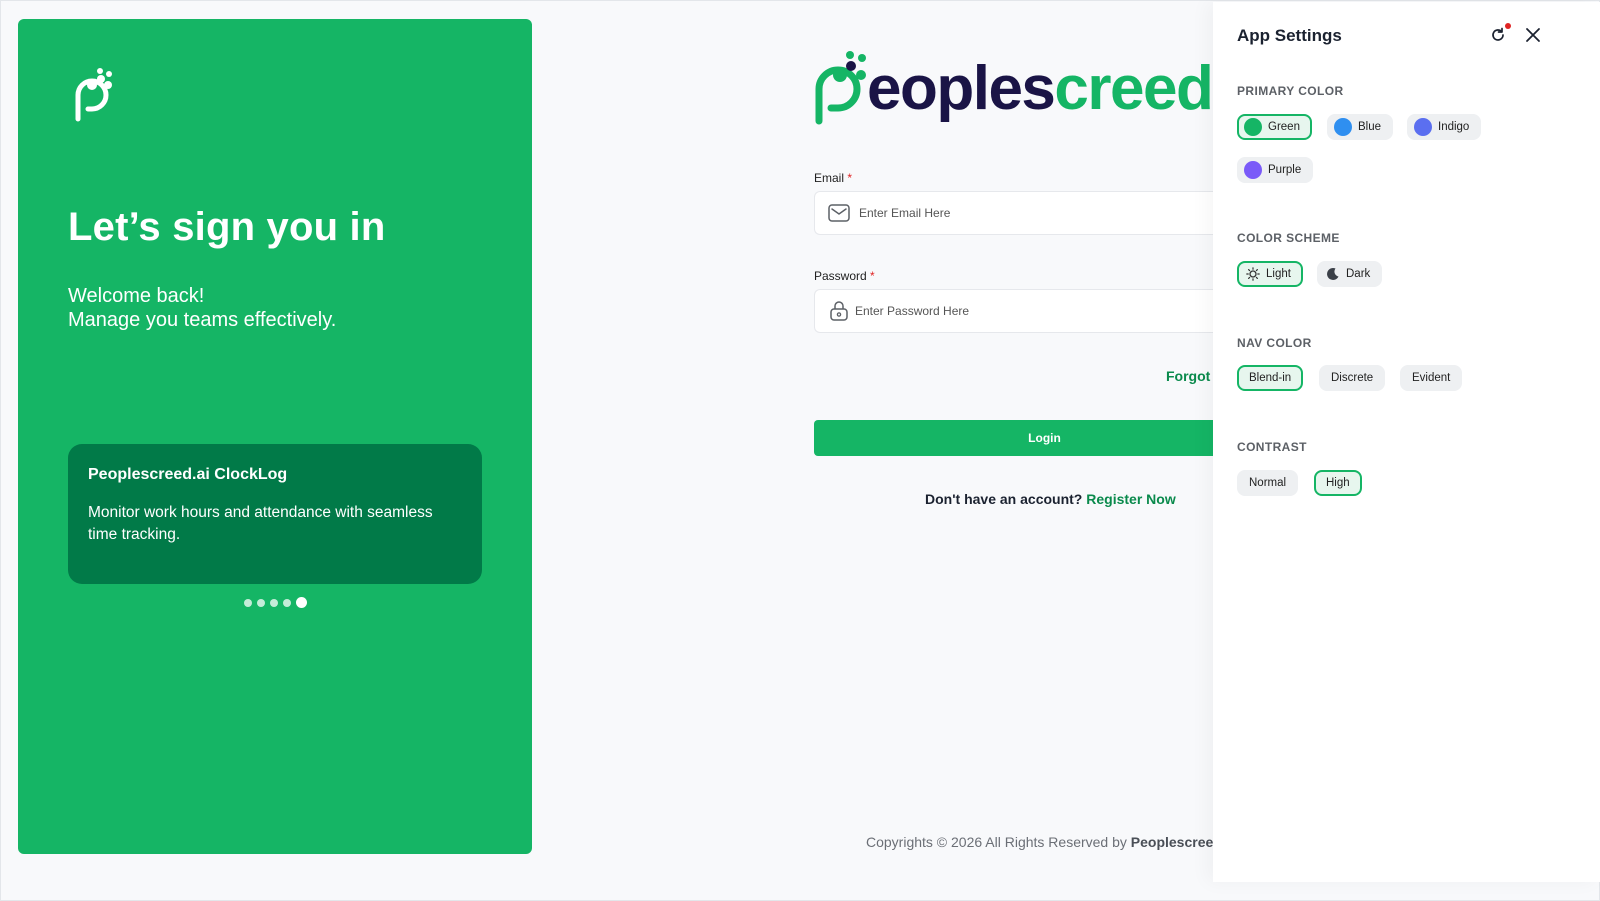  I want to click on welcome-text: Welcome back!, so click(136, 296).